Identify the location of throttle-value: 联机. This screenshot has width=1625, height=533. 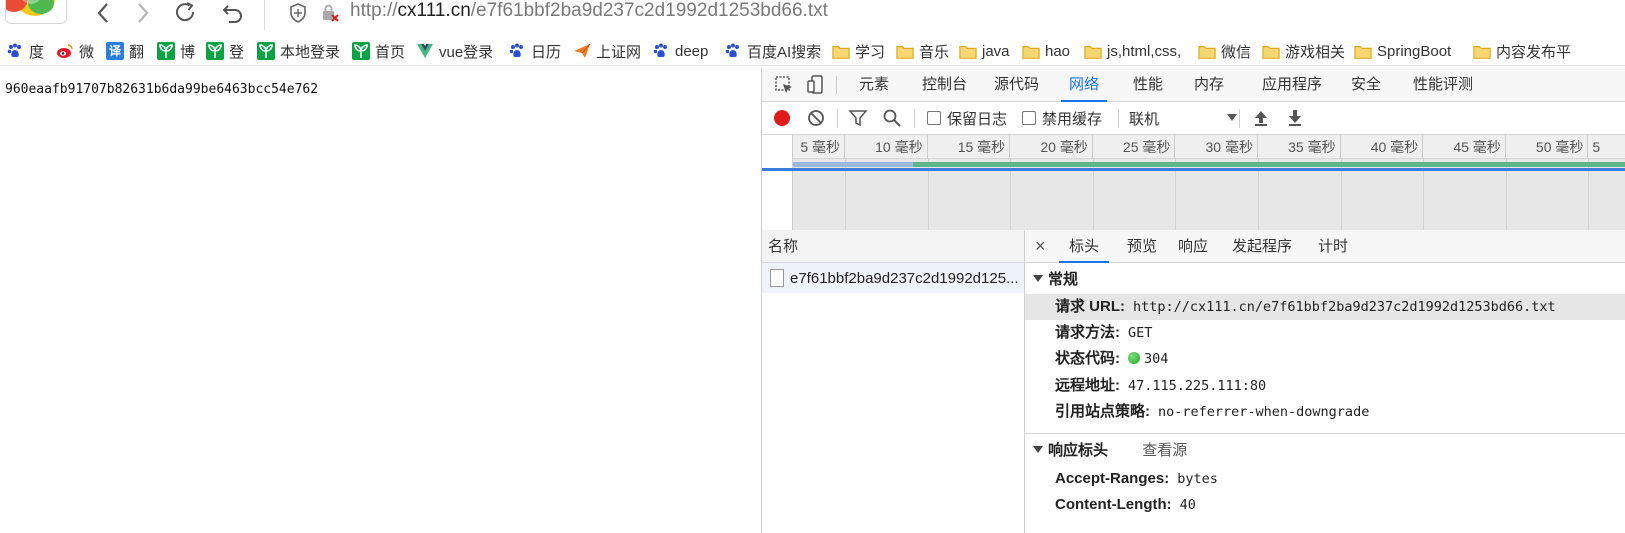
(1144, 119).